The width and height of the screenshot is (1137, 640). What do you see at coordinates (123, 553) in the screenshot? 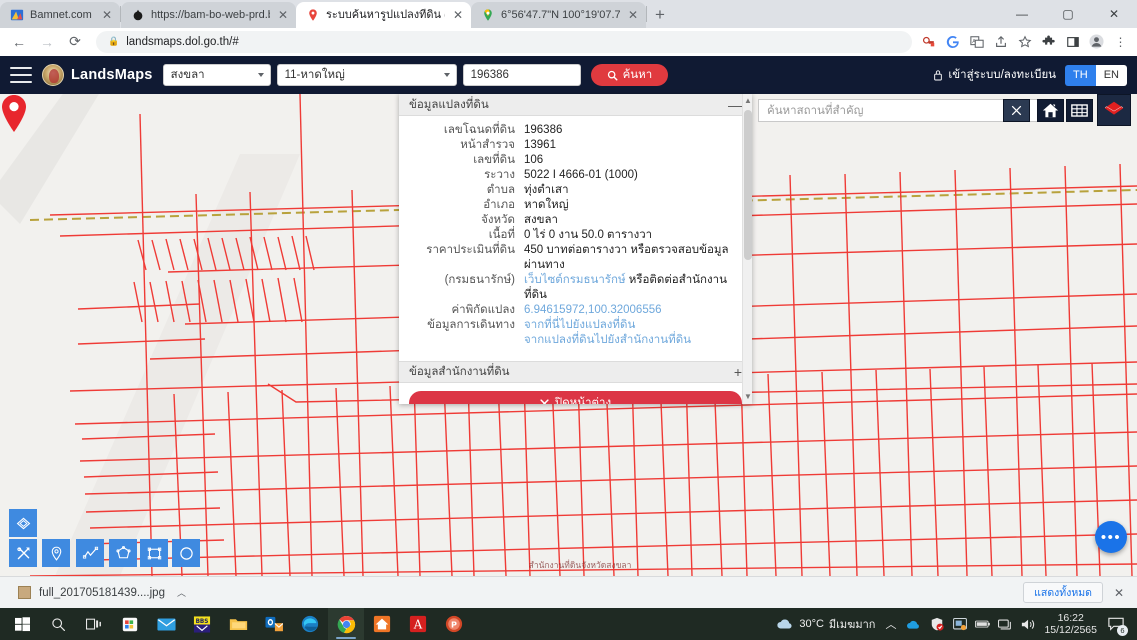
I see `polygon-tool-button` at bounding box center [123, 553].